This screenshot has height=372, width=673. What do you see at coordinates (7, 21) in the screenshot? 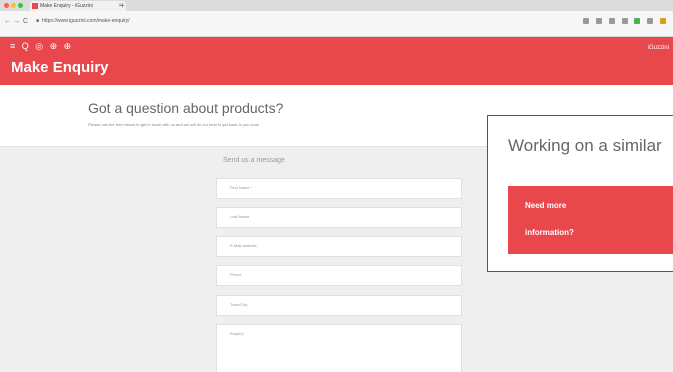
I see `back-icon: ←` at bounding box center [7, 21].